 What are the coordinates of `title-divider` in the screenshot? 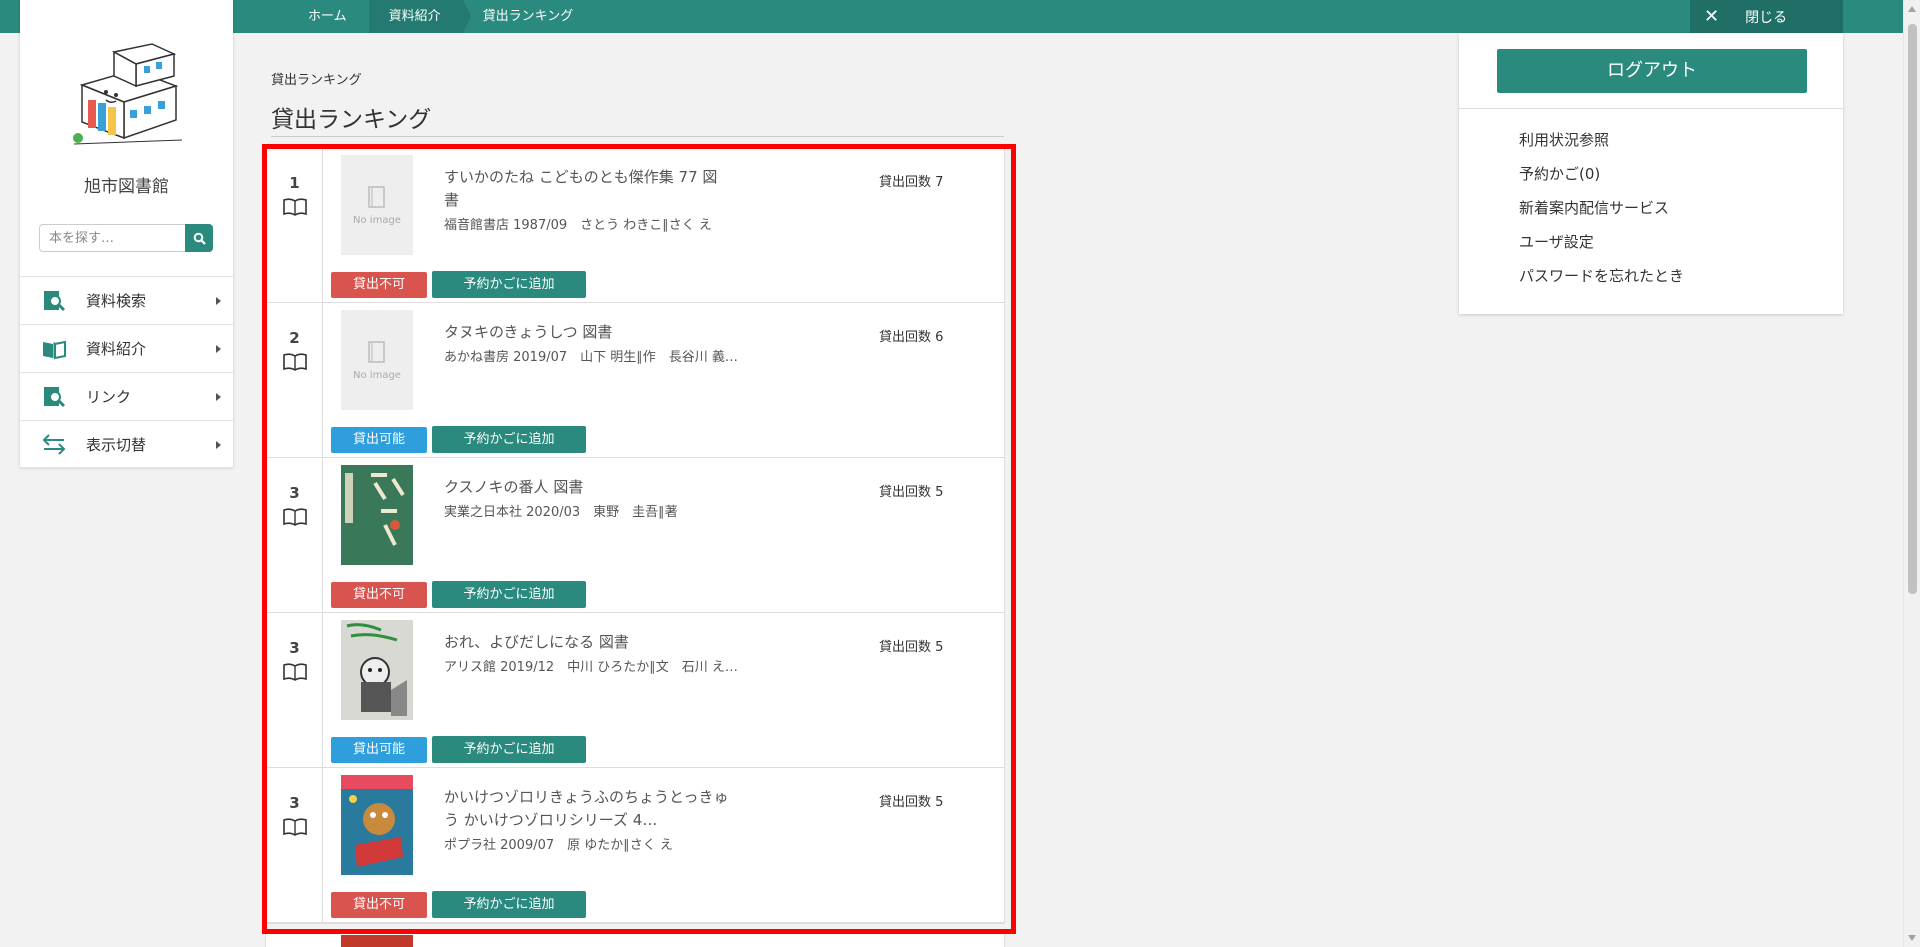 It's located at (637, 136).